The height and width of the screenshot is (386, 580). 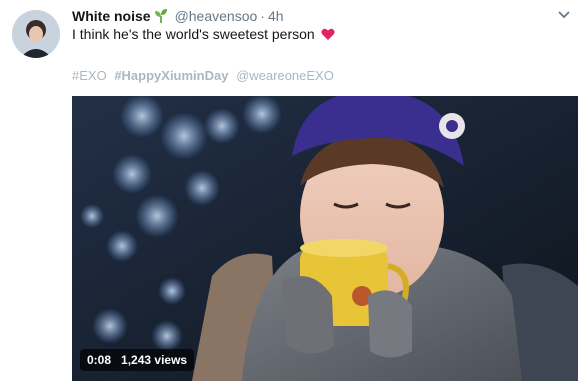 What do you see at coordinates (99, 360) in the screenshot?
I see `video-duration: 0:08` at bounding box center [99, 360].